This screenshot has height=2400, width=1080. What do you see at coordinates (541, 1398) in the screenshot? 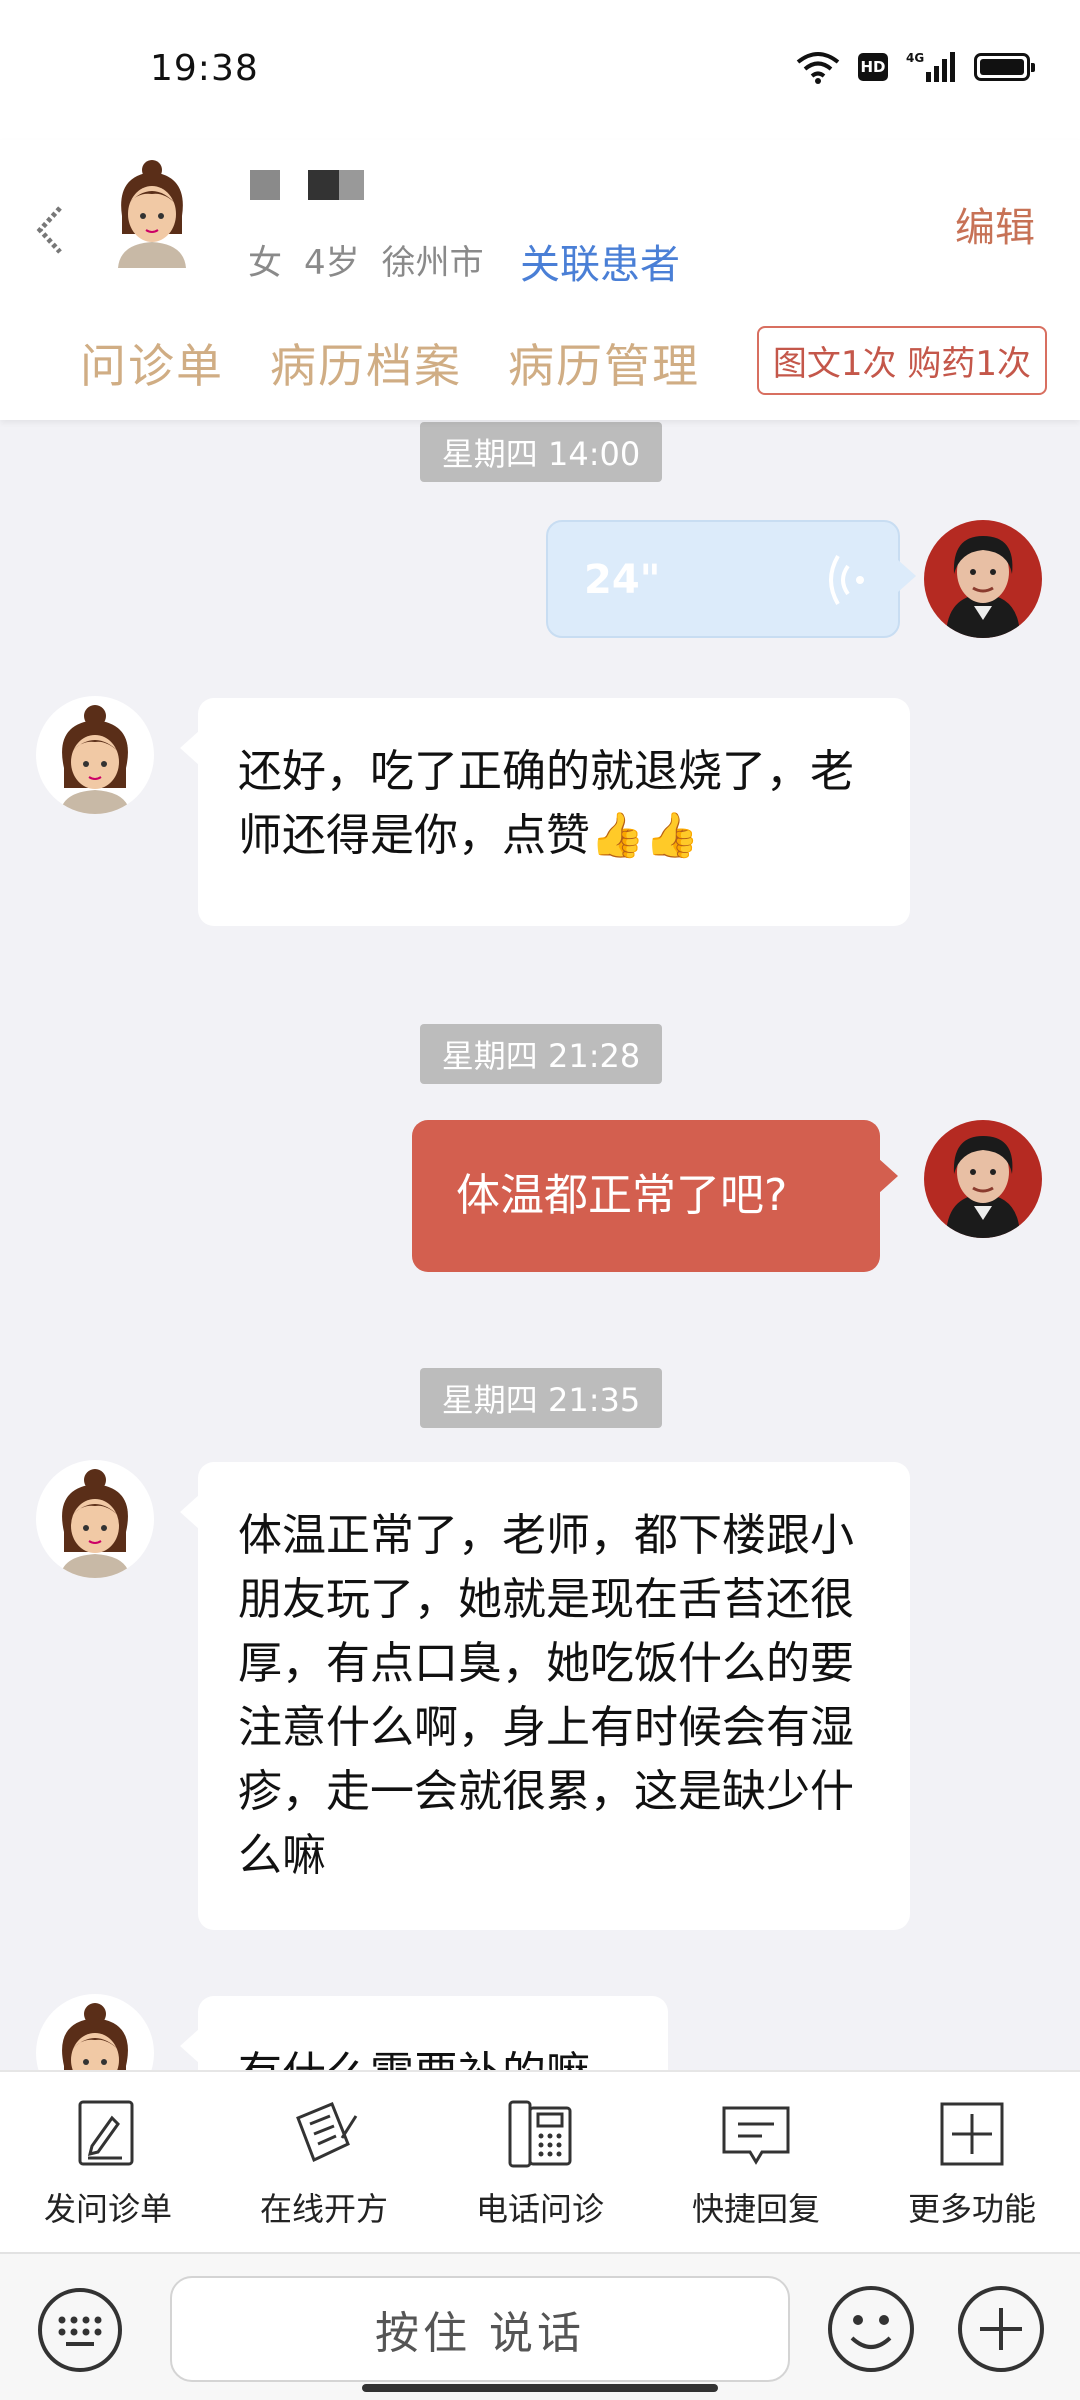
I see `timestamp: 星期四 21:35` at bounding box center [541, 1398].